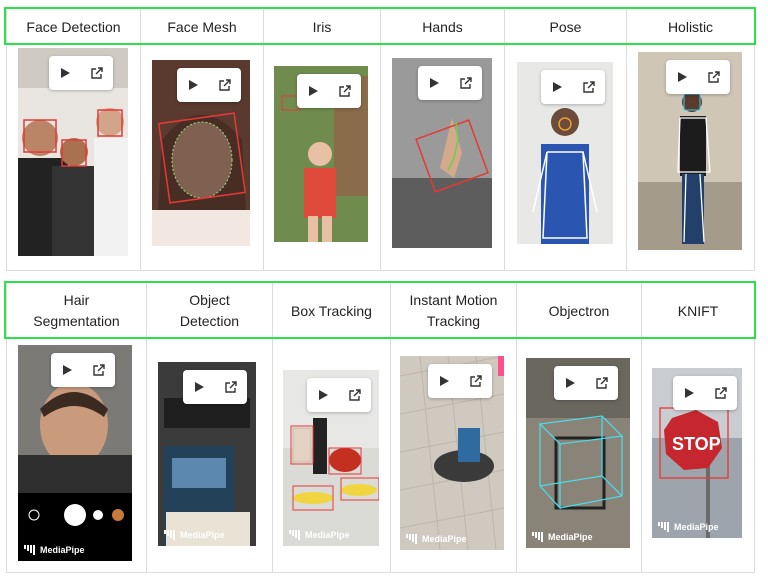 The width and height of the screenshot is (768, 584). I want to click on title-line: Iris, so click(322, 26).